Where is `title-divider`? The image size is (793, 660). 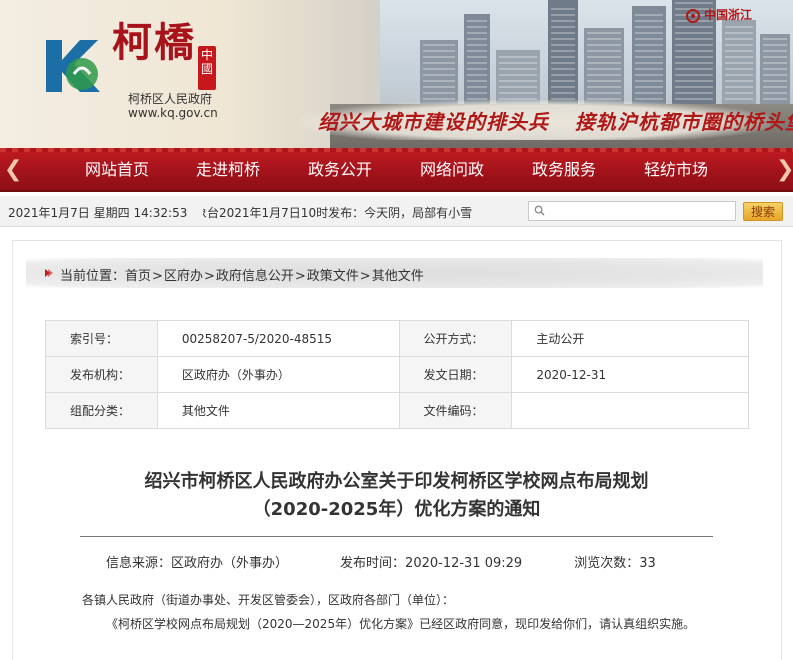 title-divider is located at coordinates (396, 536).